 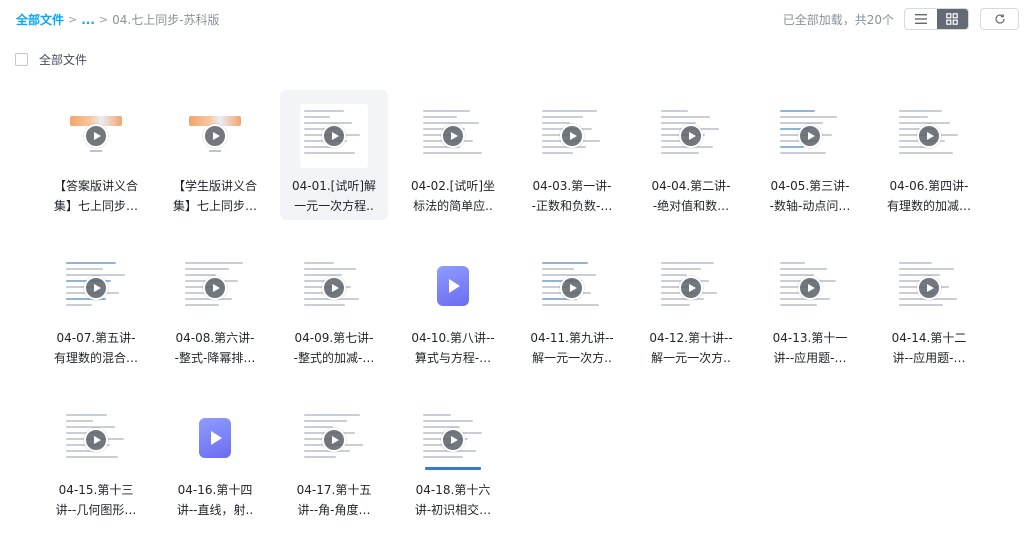 I want to click on file-name-line: 04-08.第六讲-, so click(x=215, y=338).